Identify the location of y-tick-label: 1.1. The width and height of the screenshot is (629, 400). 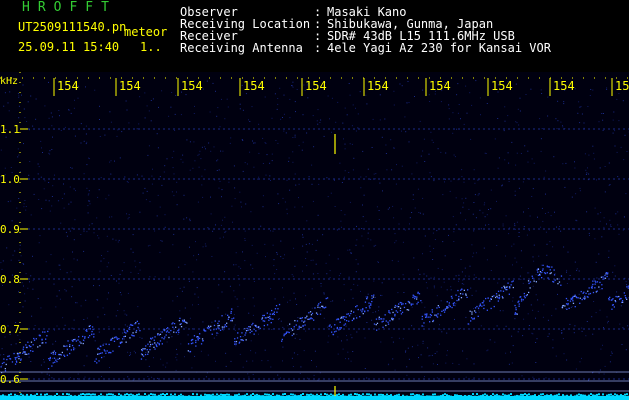
(10, 129).